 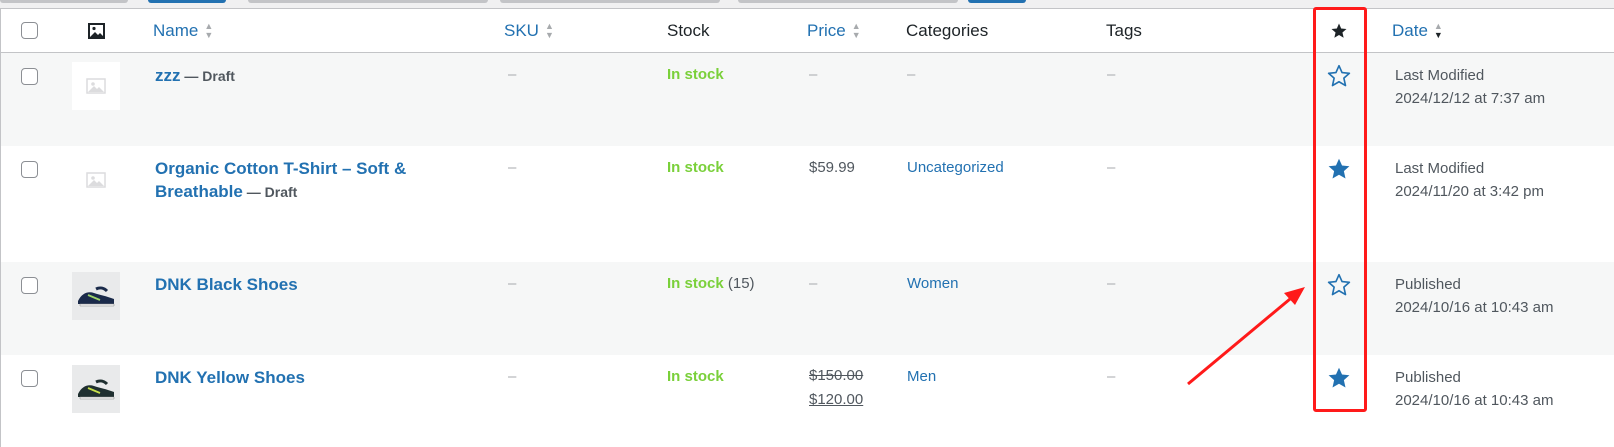 I want to click on star-icon, so click(x=1339, y=30).